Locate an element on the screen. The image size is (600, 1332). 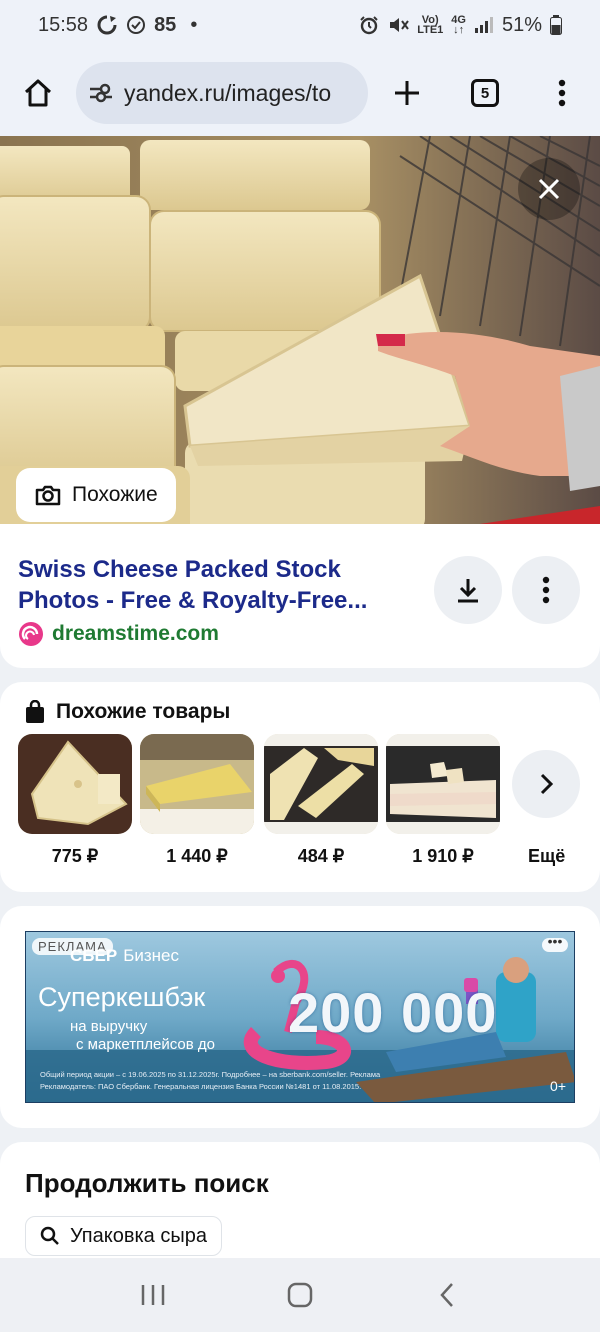
product-item: 775 ₽ is located at coordinates (75, 800).